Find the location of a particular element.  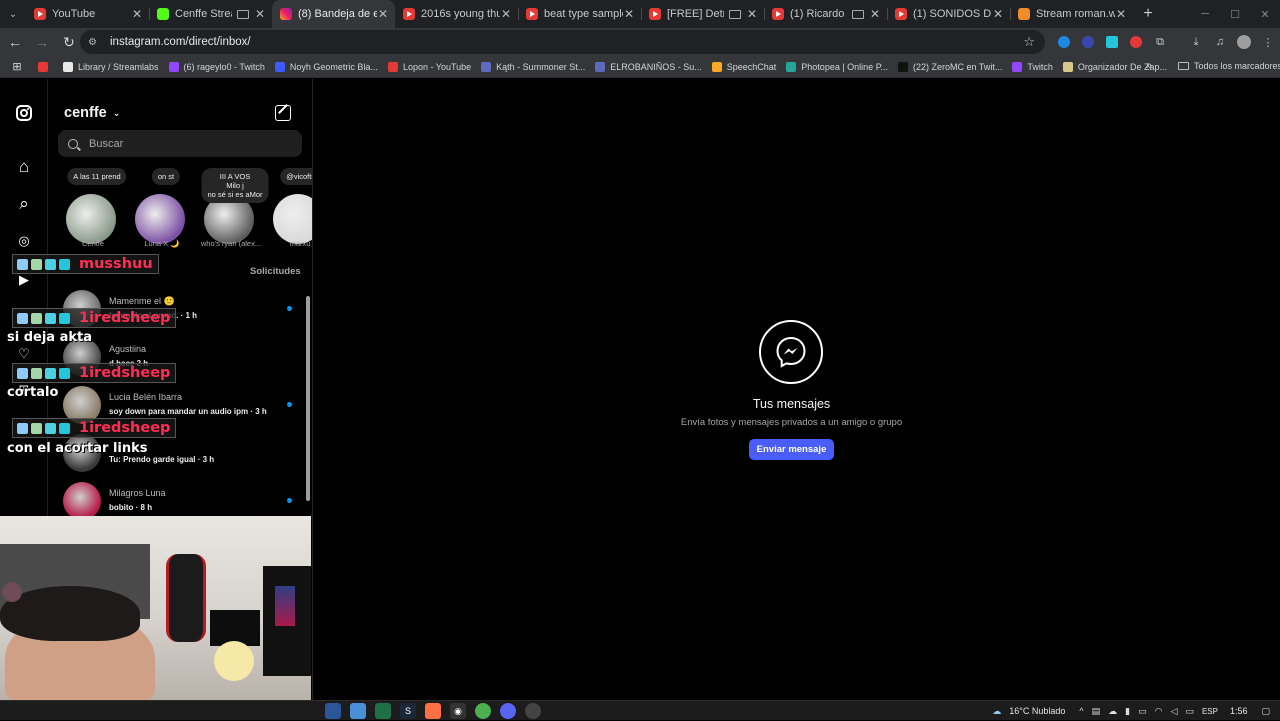

task-view-icon is located at coordinates (333, 711).